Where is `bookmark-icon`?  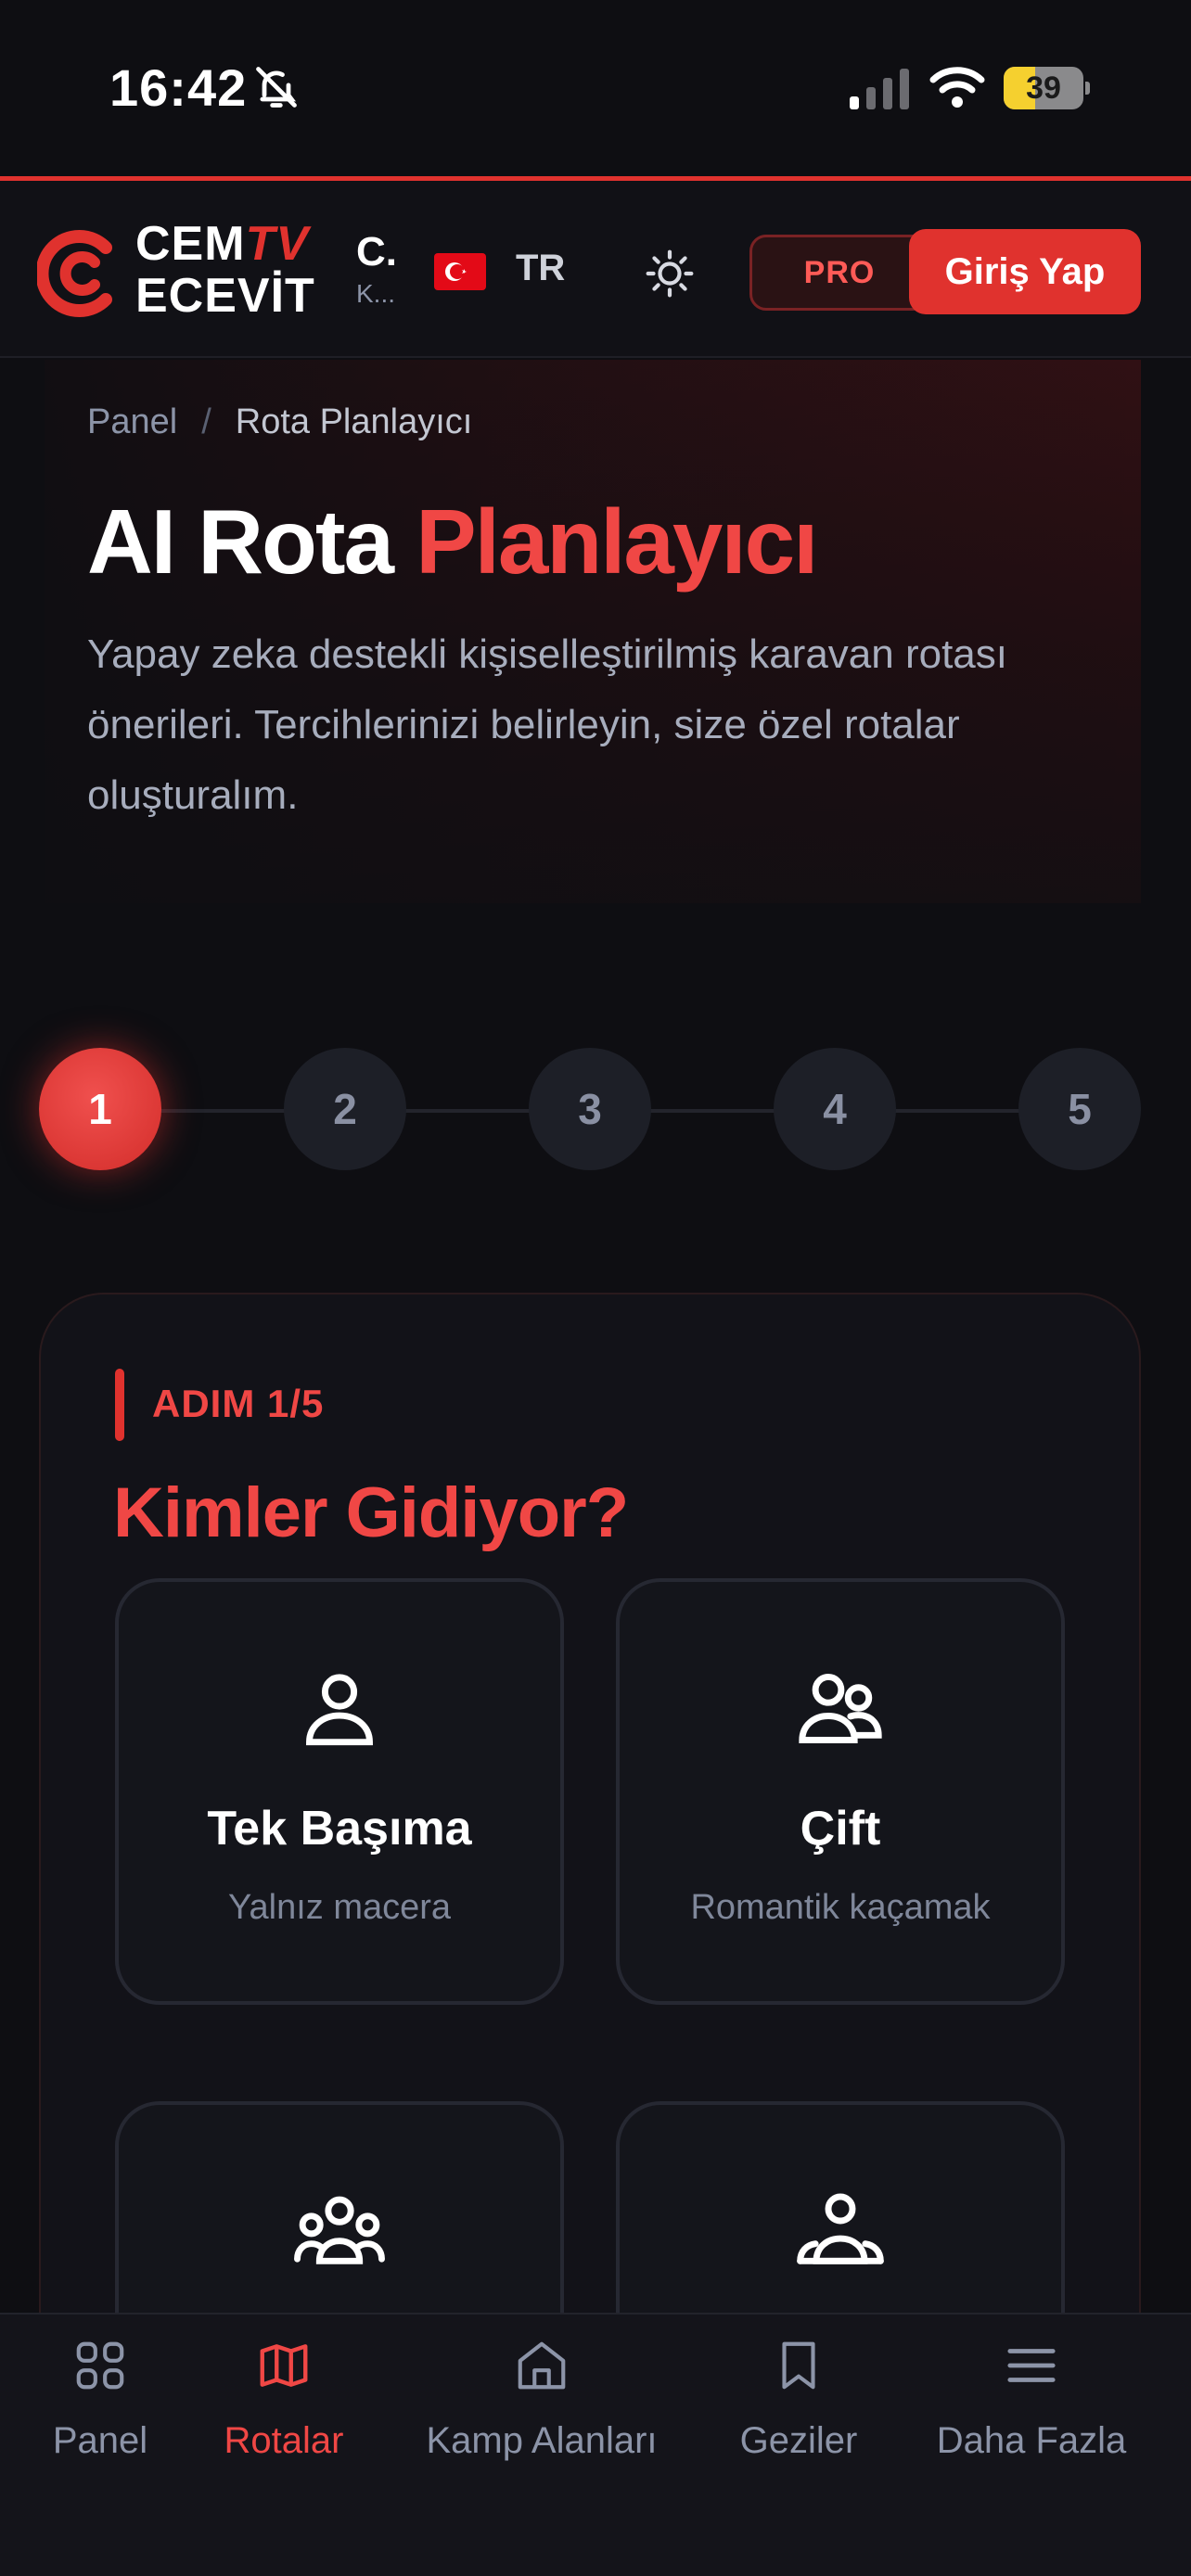 bookmark-icon is located at coordinates (798, 2366).